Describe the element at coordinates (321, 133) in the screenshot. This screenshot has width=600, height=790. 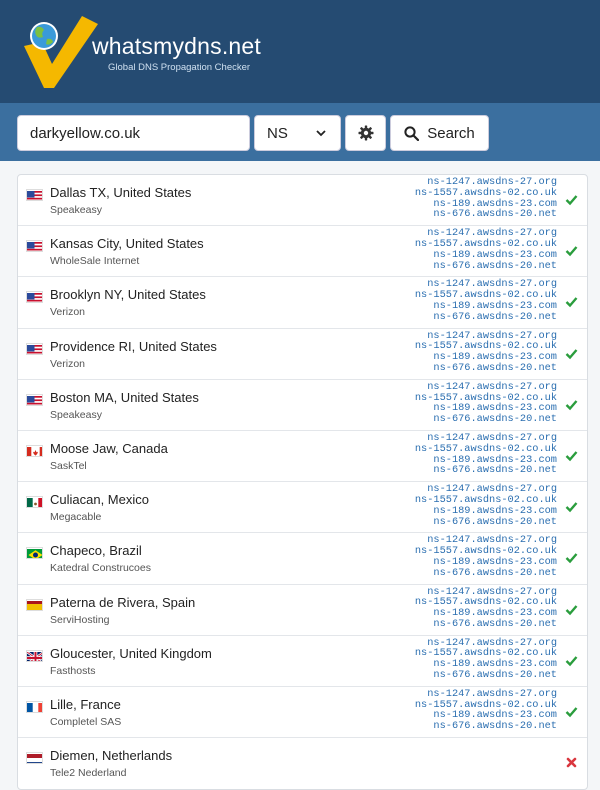
I see `chevron-down-icon` at that location.